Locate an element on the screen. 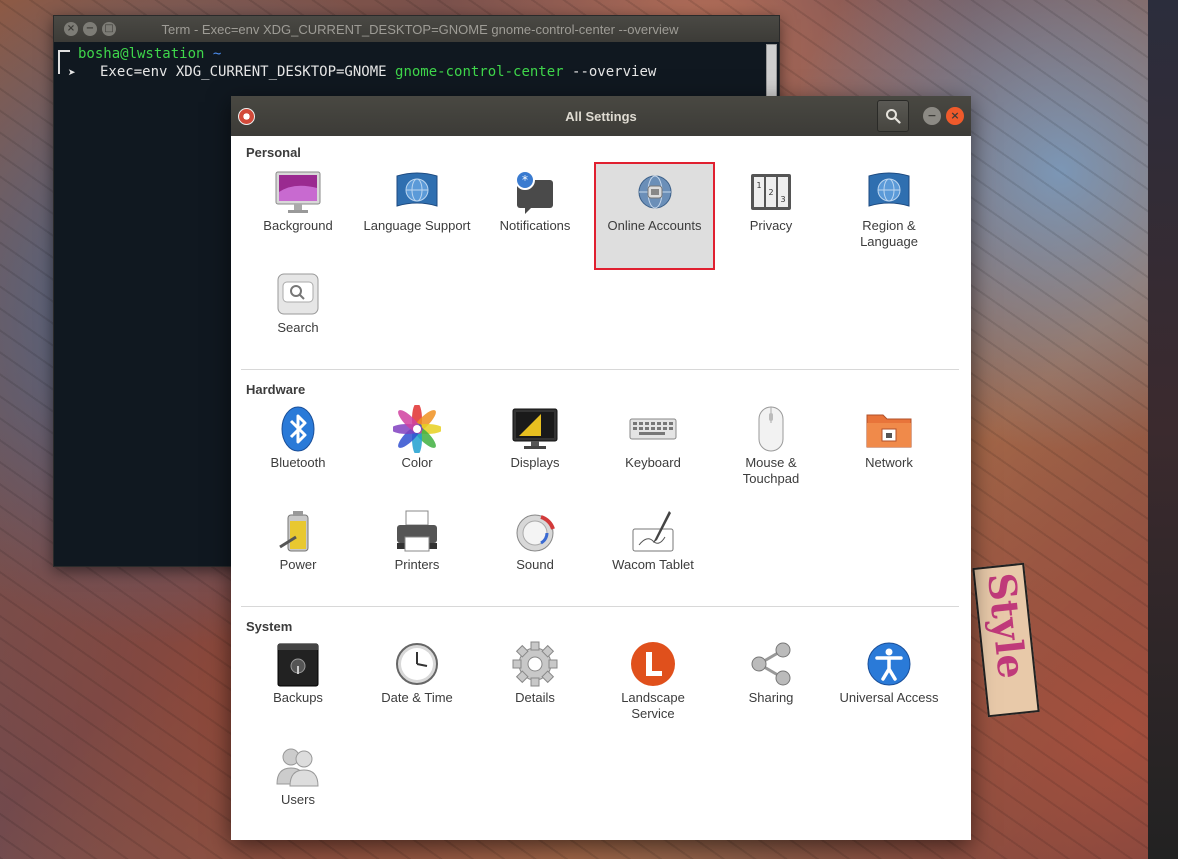  settings-item-users: Users is located at coordinates (298, 787).